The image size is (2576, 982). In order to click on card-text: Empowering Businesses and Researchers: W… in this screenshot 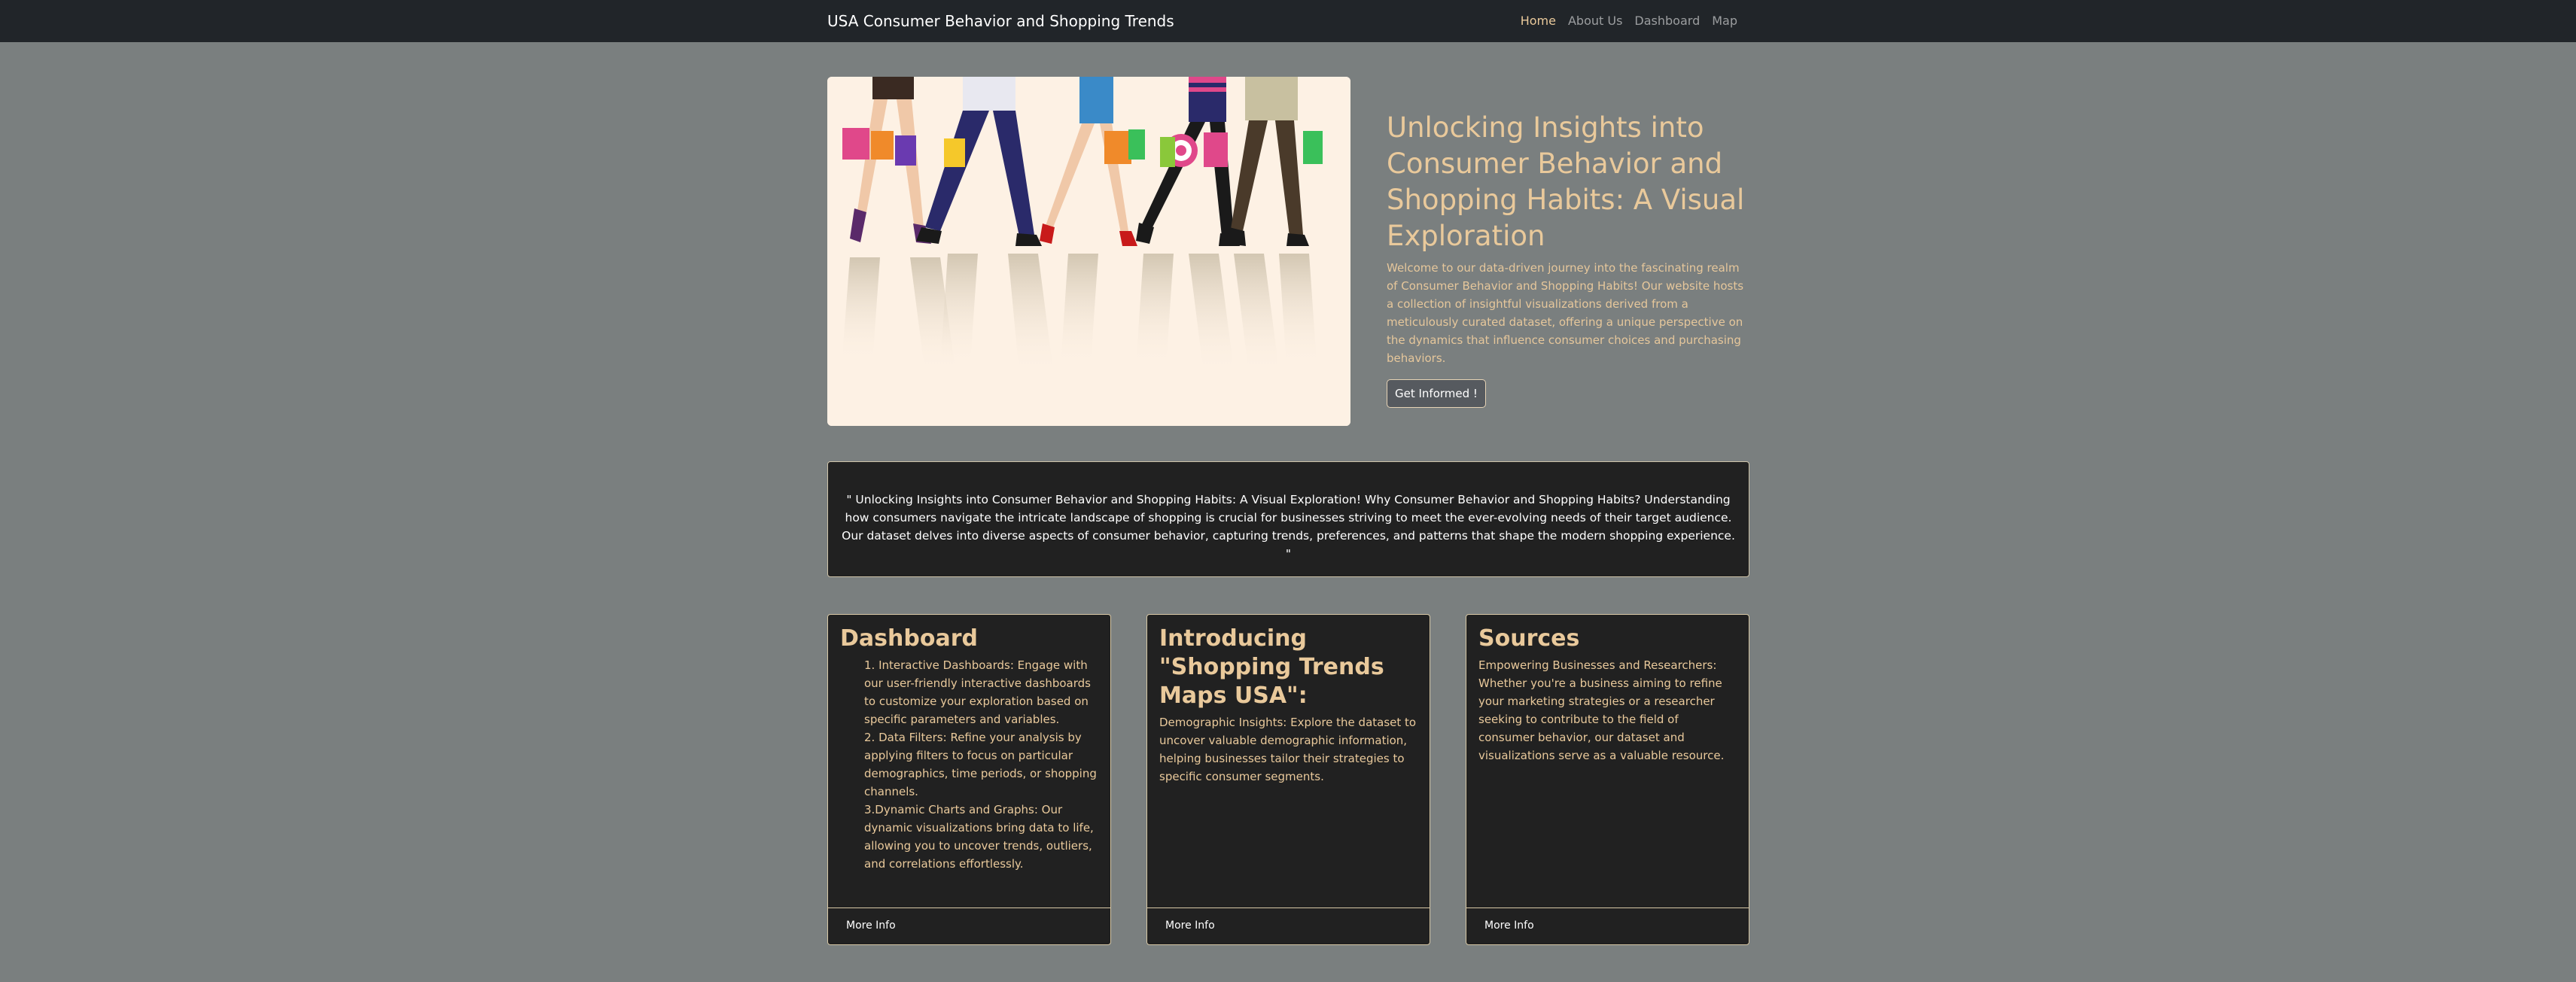, I will do `click(1602, 710)`.